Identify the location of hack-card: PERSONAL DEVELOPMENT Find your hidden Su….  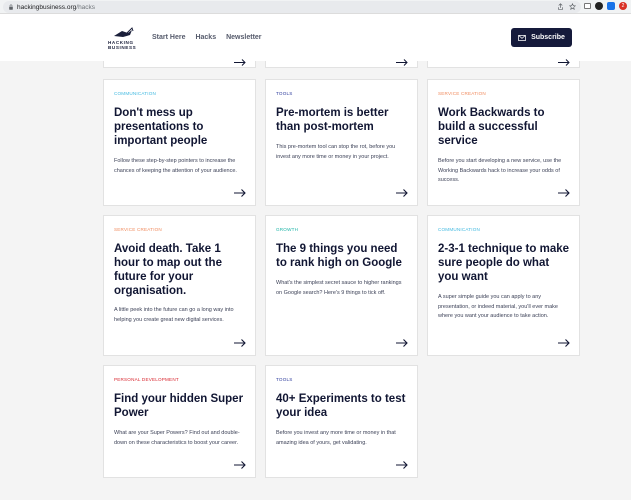
(179, 421).